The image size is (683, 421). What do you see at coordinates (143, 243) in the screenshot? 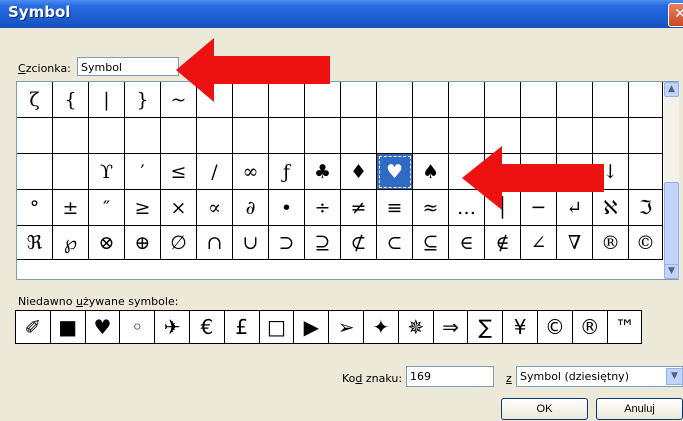
I see `symbol-cell: ⊕` at bounding box center [143, 243].